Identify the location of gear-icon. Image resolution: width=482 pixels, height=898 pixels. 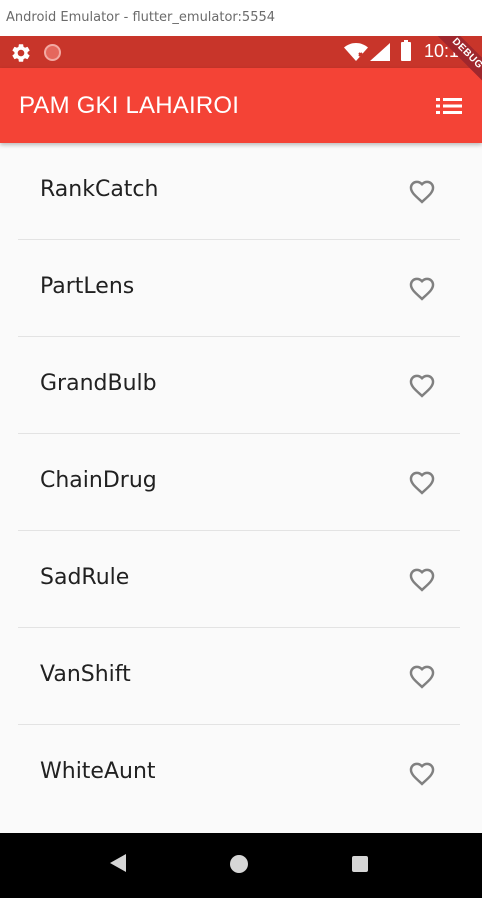
(21, 53).